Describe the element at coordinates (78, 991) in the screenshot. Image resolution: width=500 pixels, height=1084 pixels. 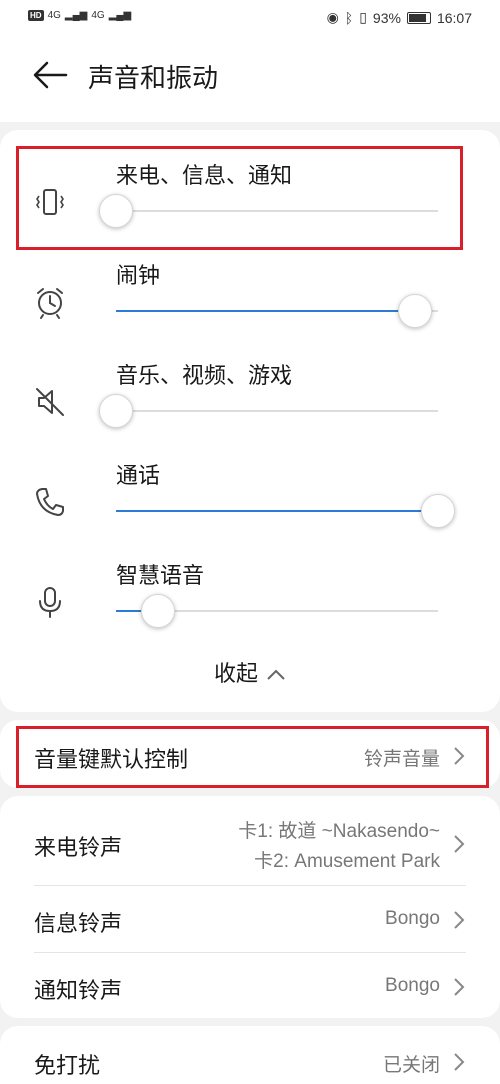
I see `ringtone-notify-label: 通知铃声` at that location.